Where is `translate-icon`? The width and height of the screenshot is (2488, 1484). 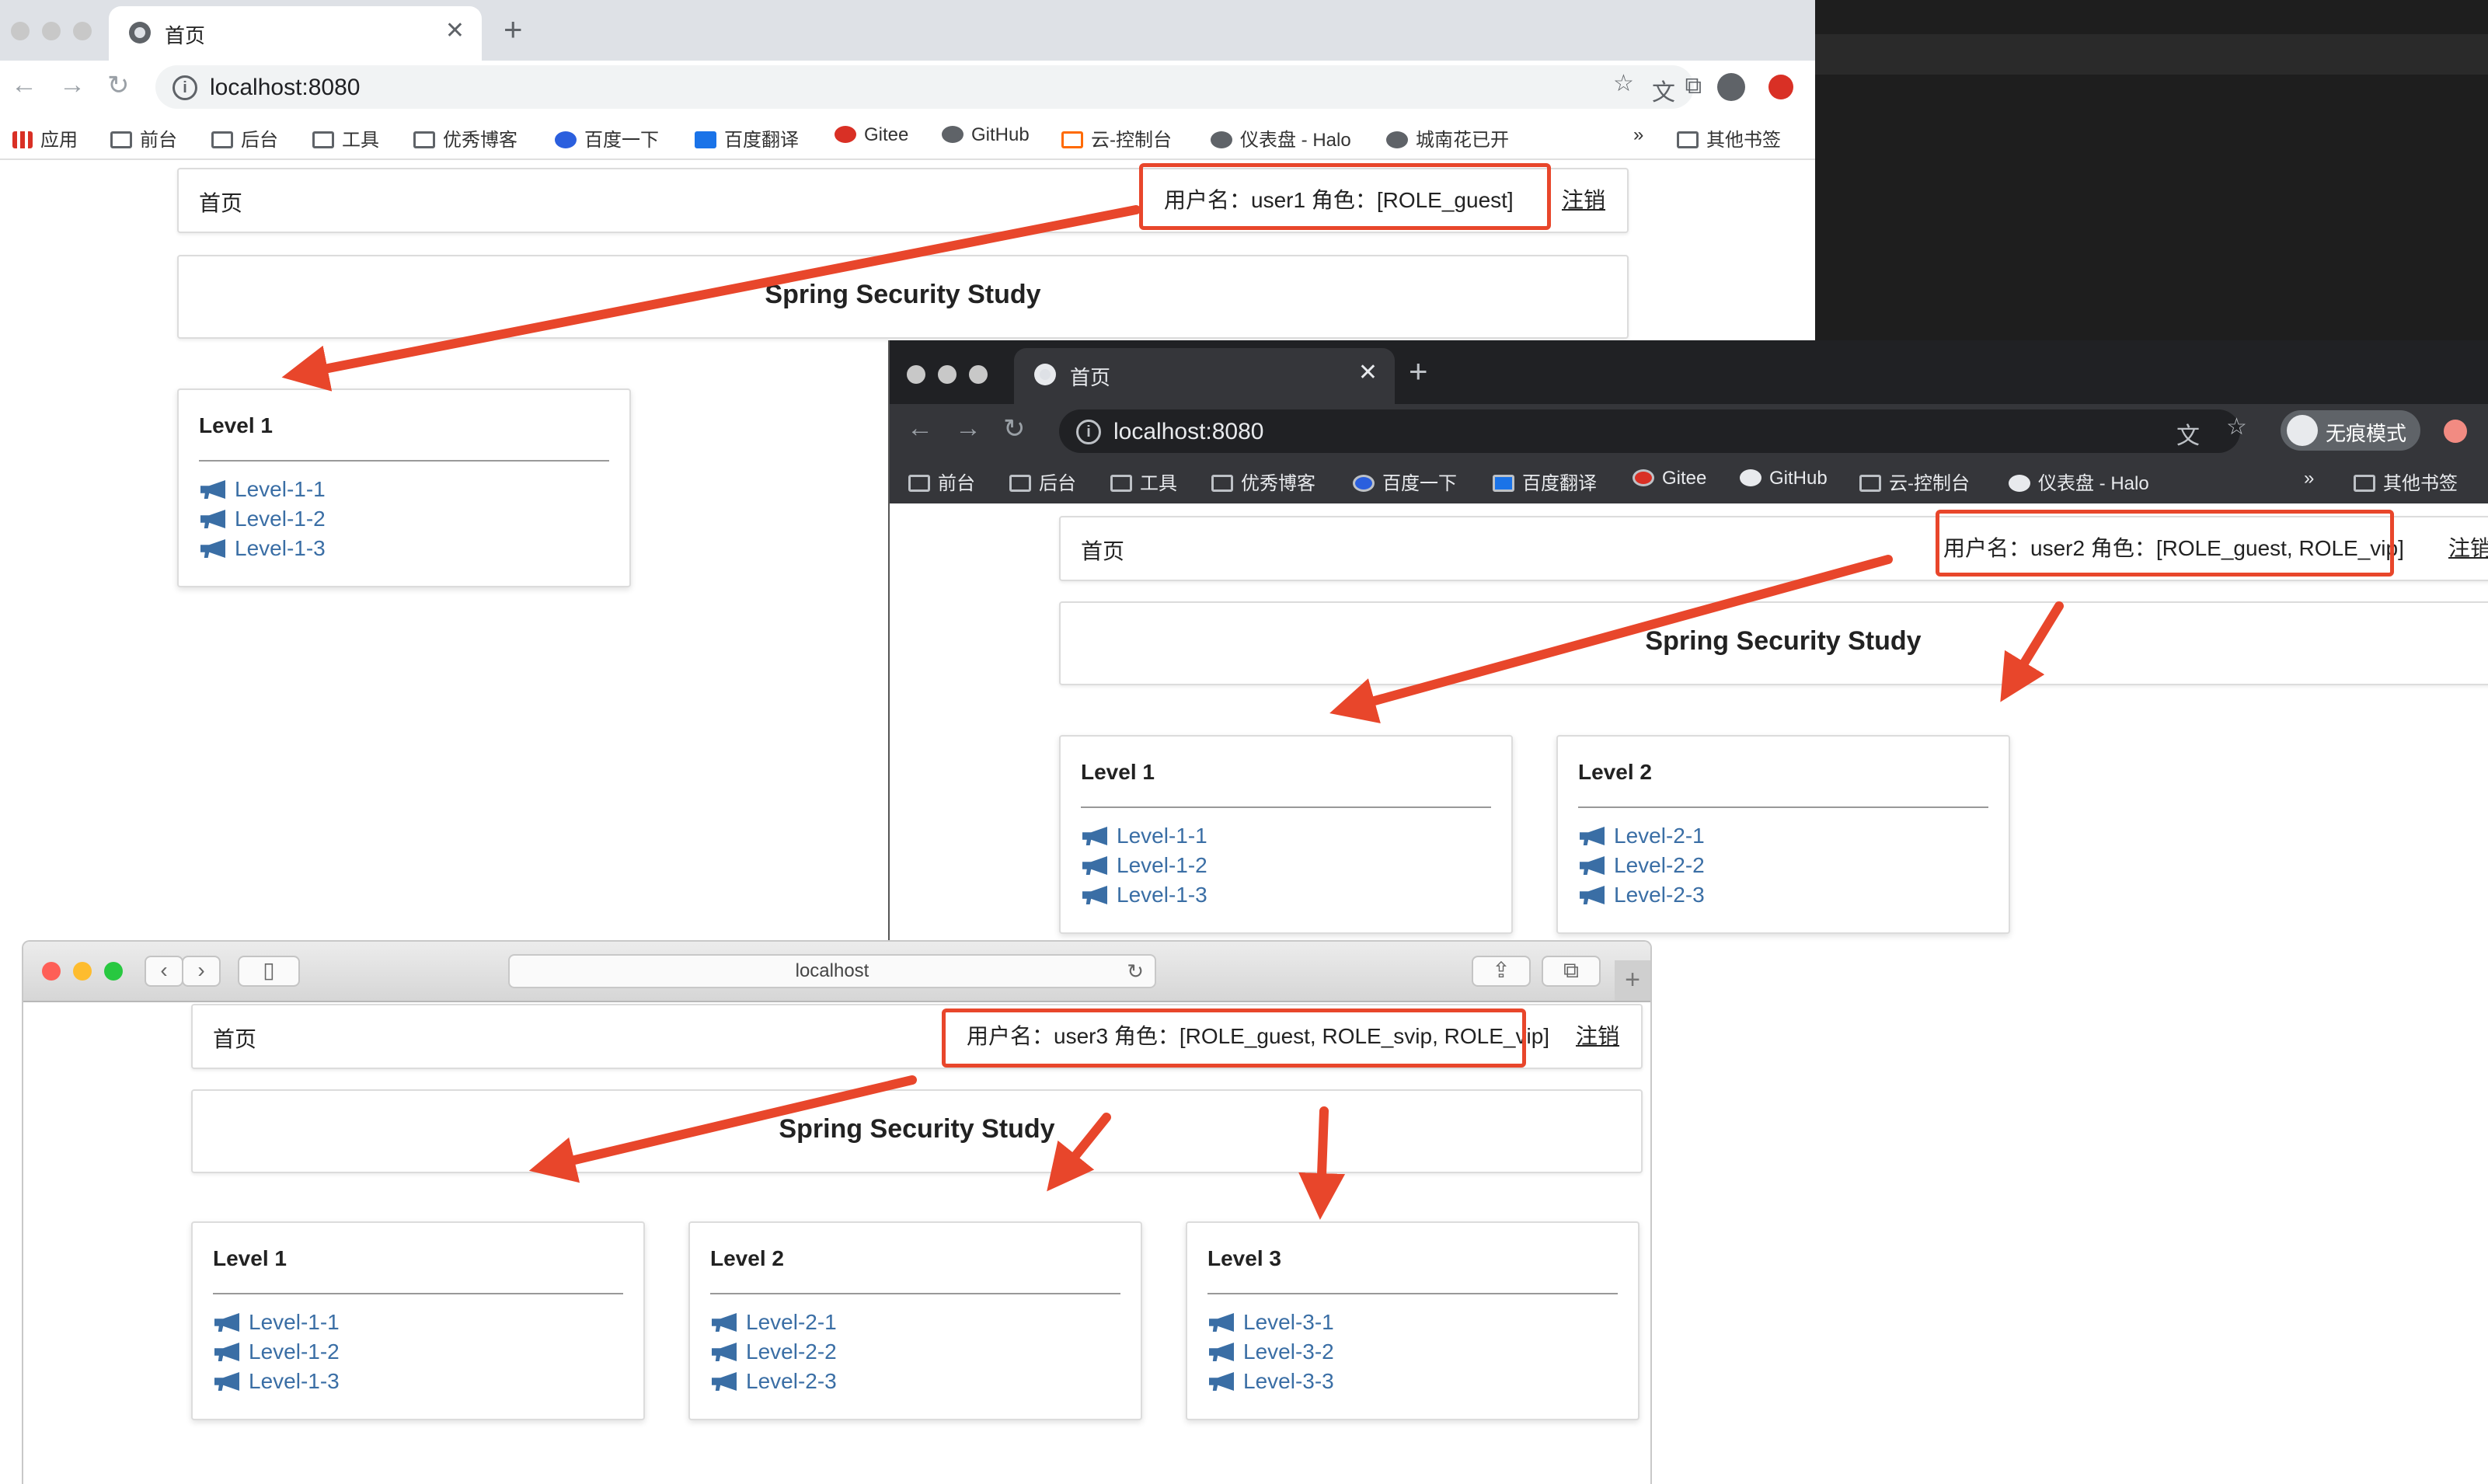 translate-icon is located at coordinates (705, 139).